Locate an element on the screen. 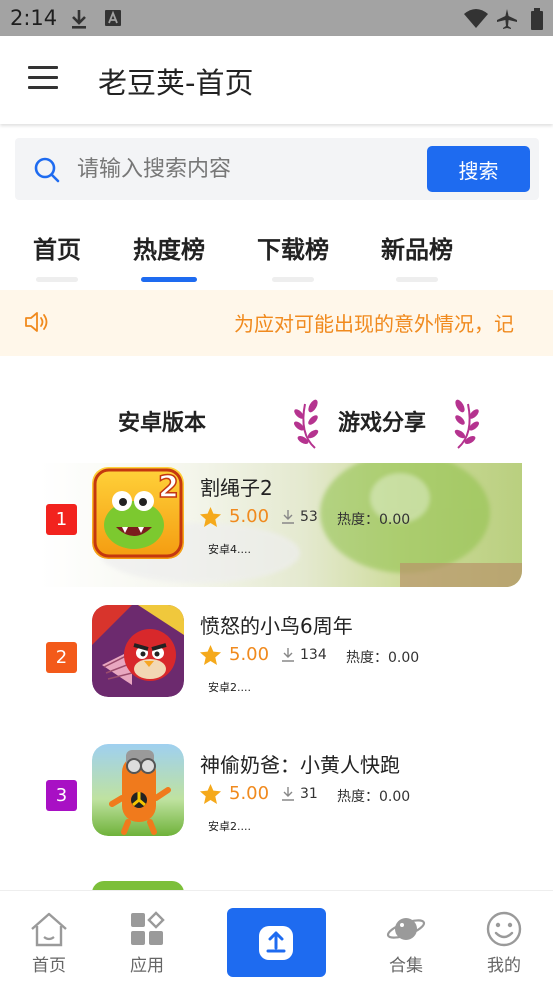  bottom-nav: 首页 应用 合集 我的 is located at coordinates (276, 937).